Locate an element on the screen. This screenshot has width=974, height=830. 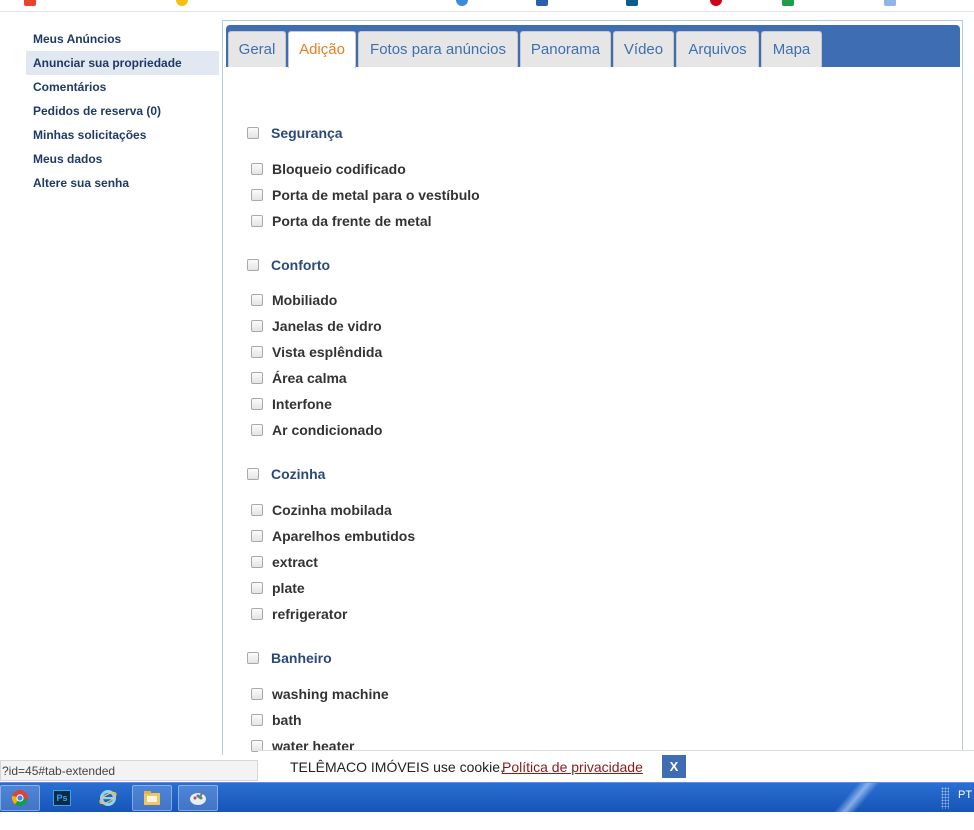
sidebar-item-altere-senha: Altere sua senha is located at coordinates (122, 183).